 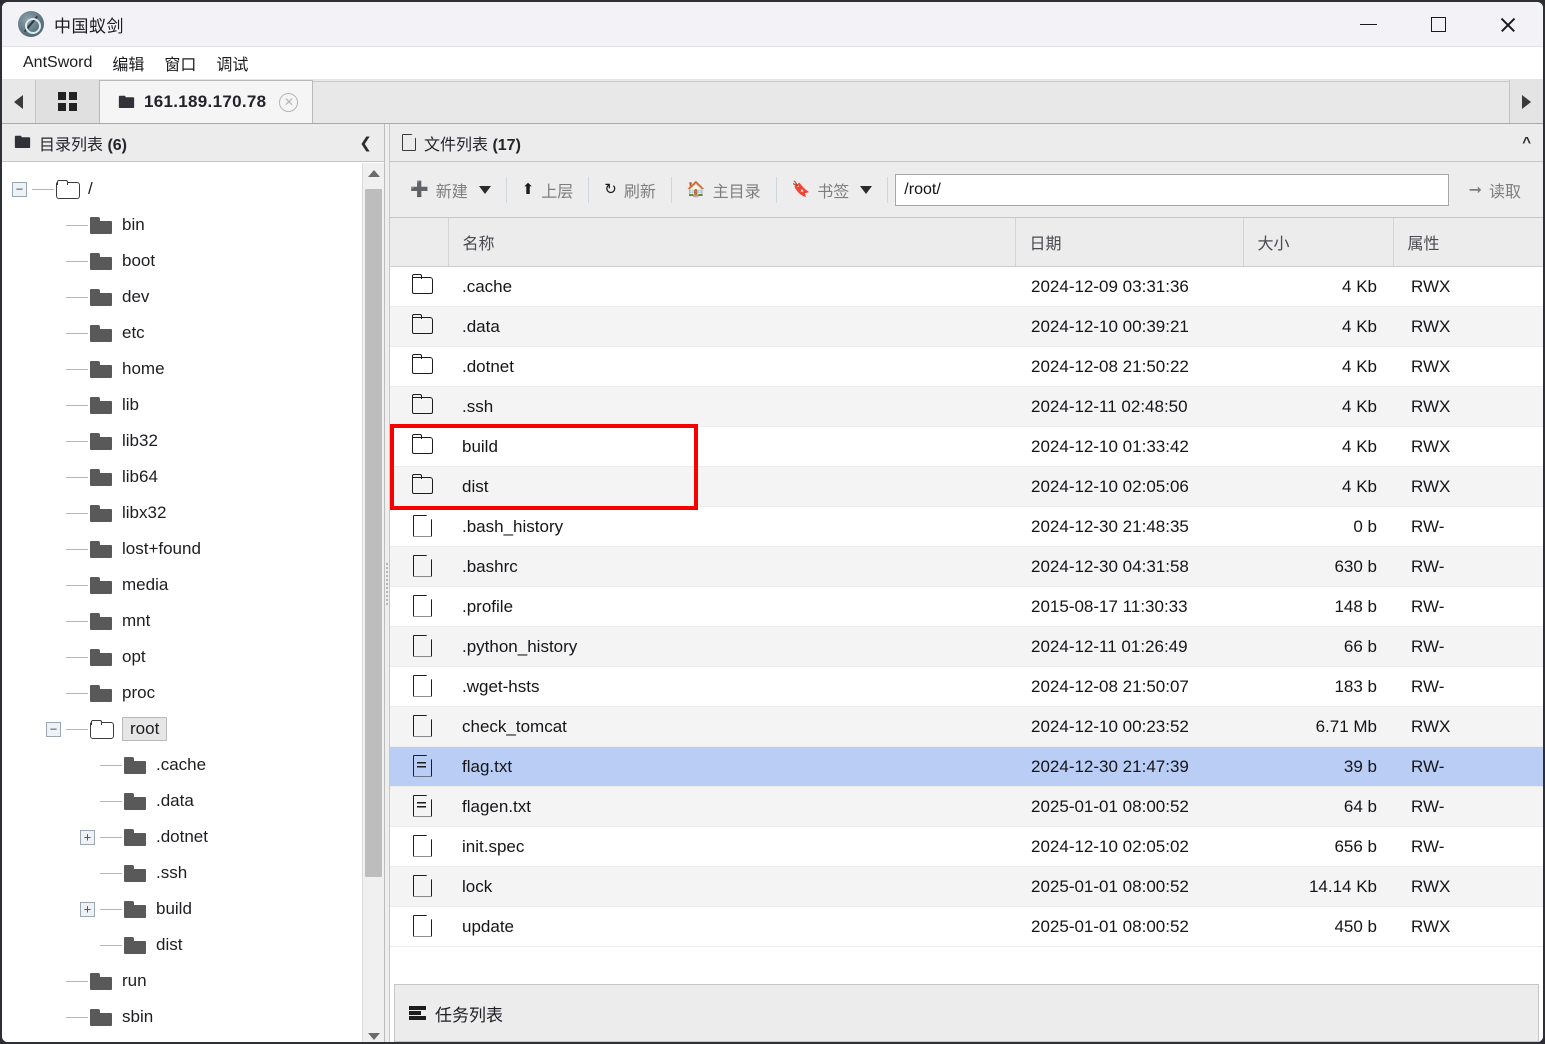 What do you see at coordinates (966, 366) in the screenshot?
I see `table-row: .dotnet 2024-12-08 21:50:22 4 Kb RWX` at bounding box center [966, 366].